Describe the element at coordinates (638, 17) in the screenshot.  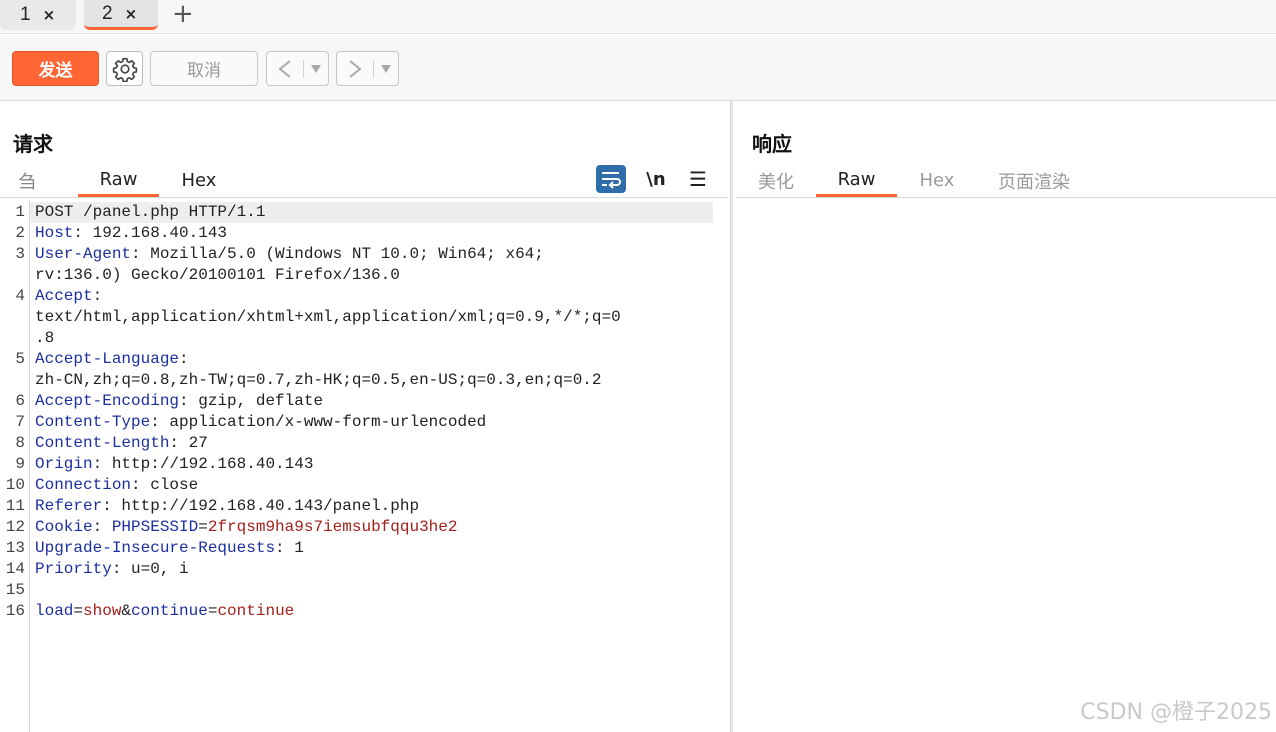
I see `session-tab-bar: 1 × 2 × +` at that location.